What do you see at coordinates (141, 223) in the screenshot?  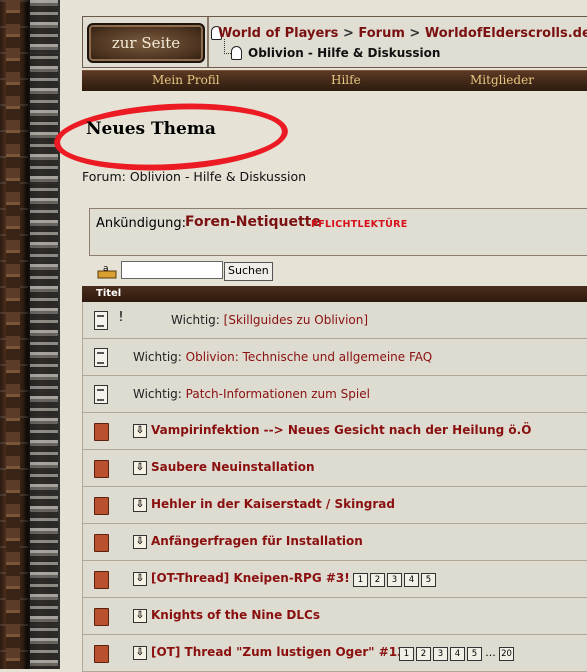 I see `announcement-label: Ankündigung:` at bounding box center [141, 223].